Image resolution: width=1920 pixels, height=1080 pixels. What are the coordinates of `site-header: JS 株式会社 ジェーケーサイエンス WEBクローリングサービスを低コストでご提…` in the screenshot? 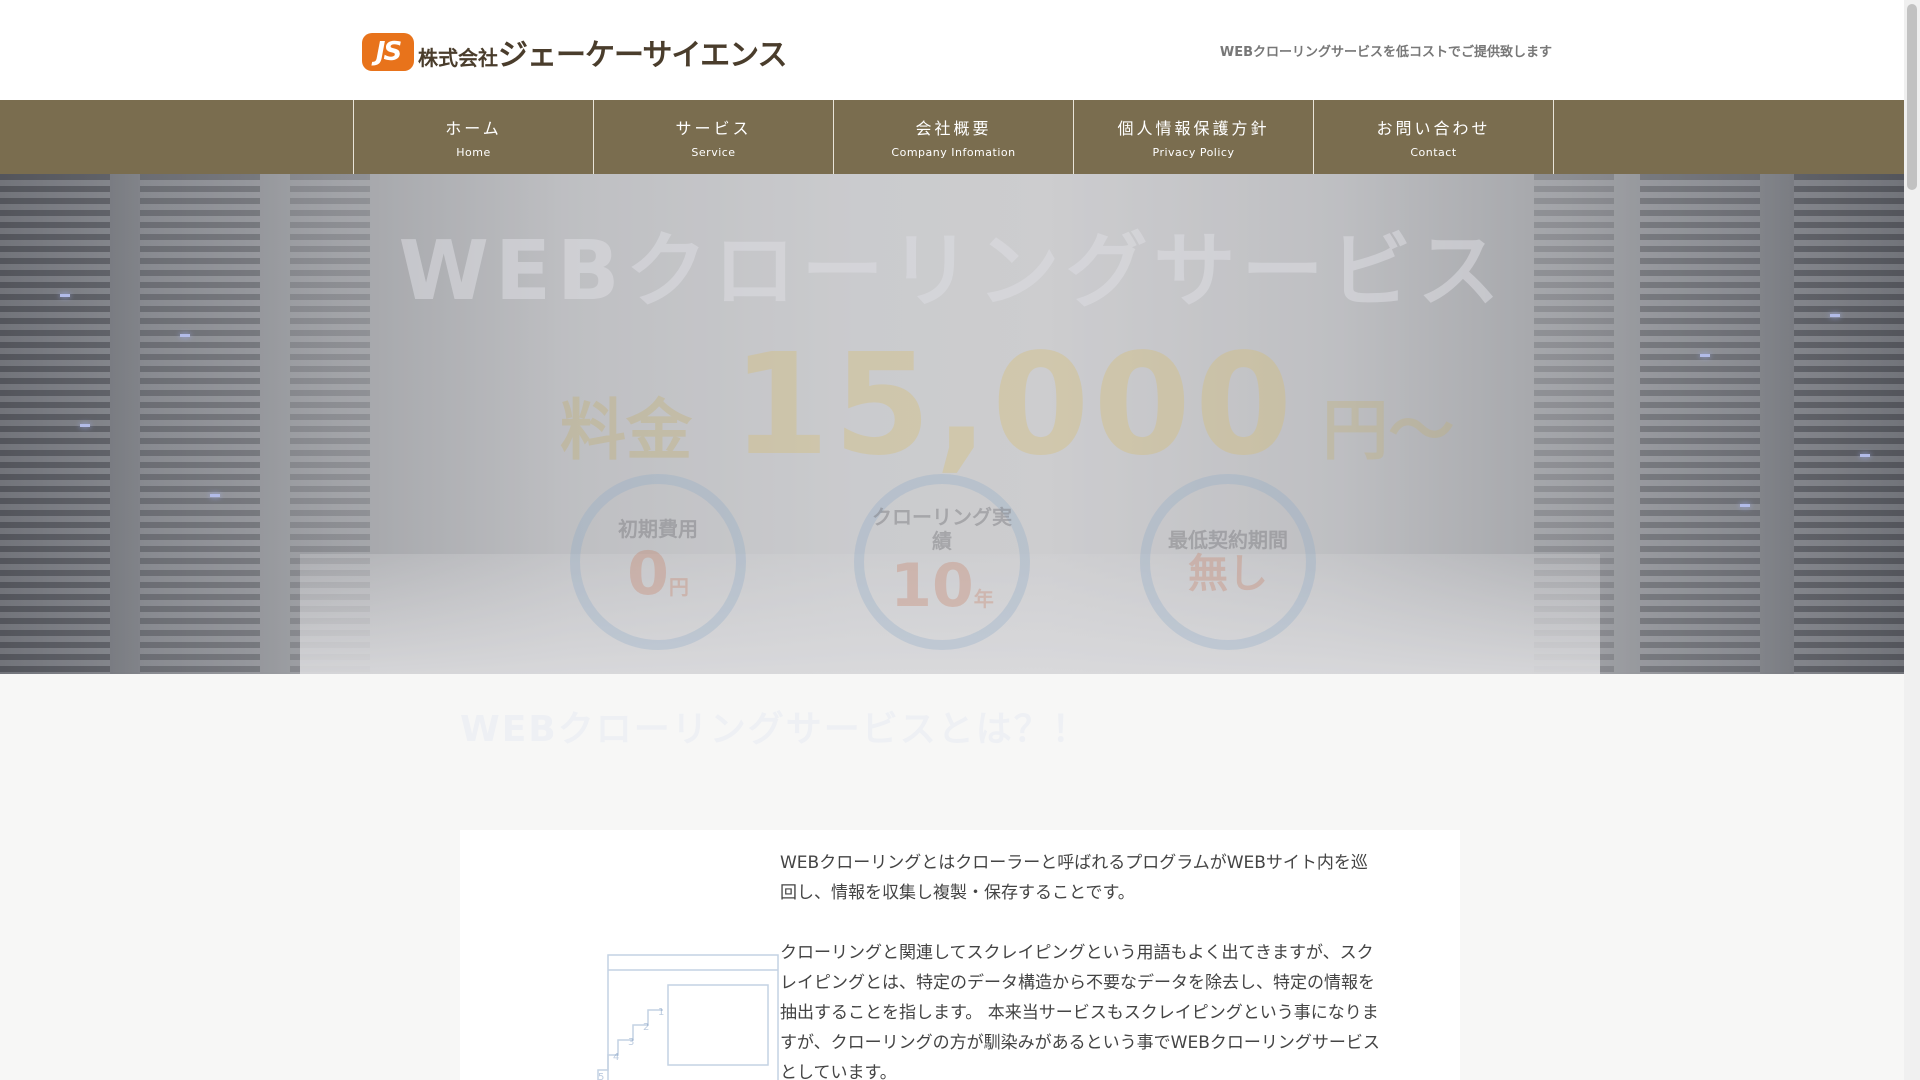 It's located at (952, 50).